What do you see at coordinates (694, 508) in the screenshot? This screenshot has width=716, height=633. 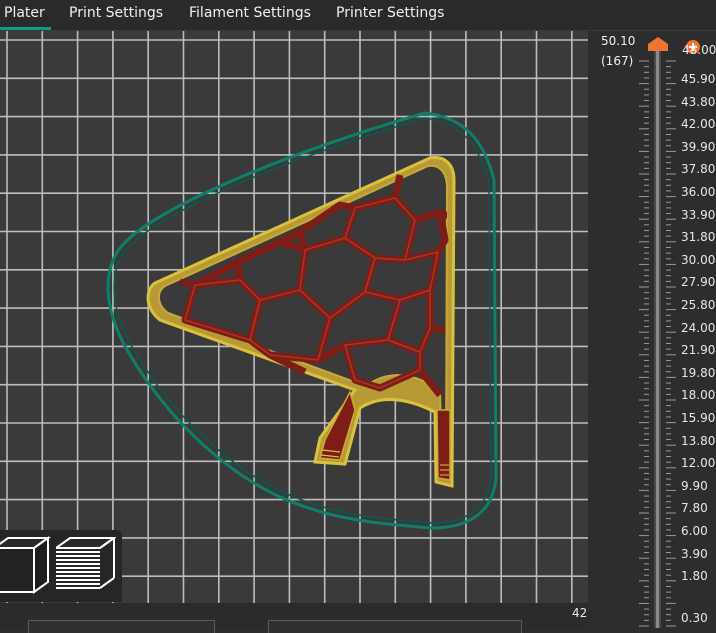 I see `slider-tick-label: 7.80` at bounding box center [694, 508].